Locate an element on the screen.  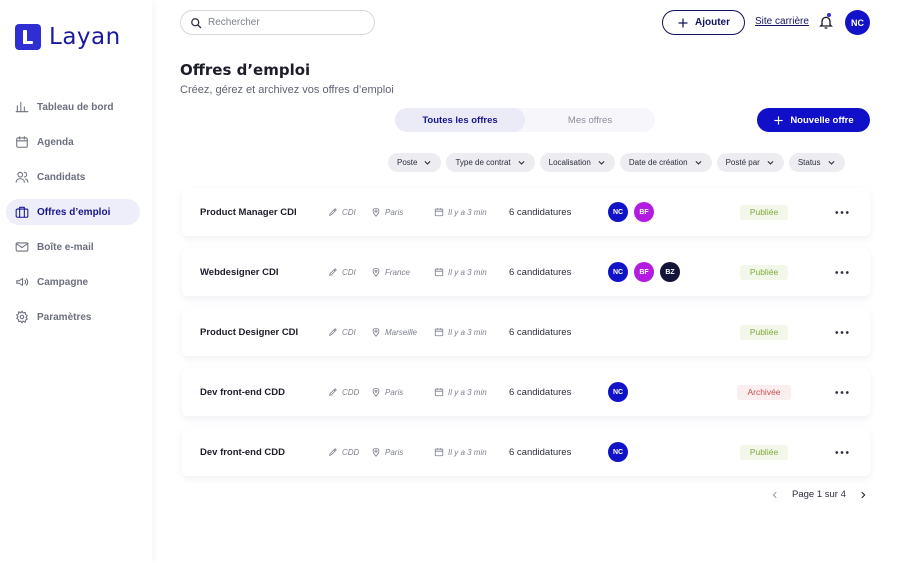
filter-label: Date de création is located at coordinates (658, 162).